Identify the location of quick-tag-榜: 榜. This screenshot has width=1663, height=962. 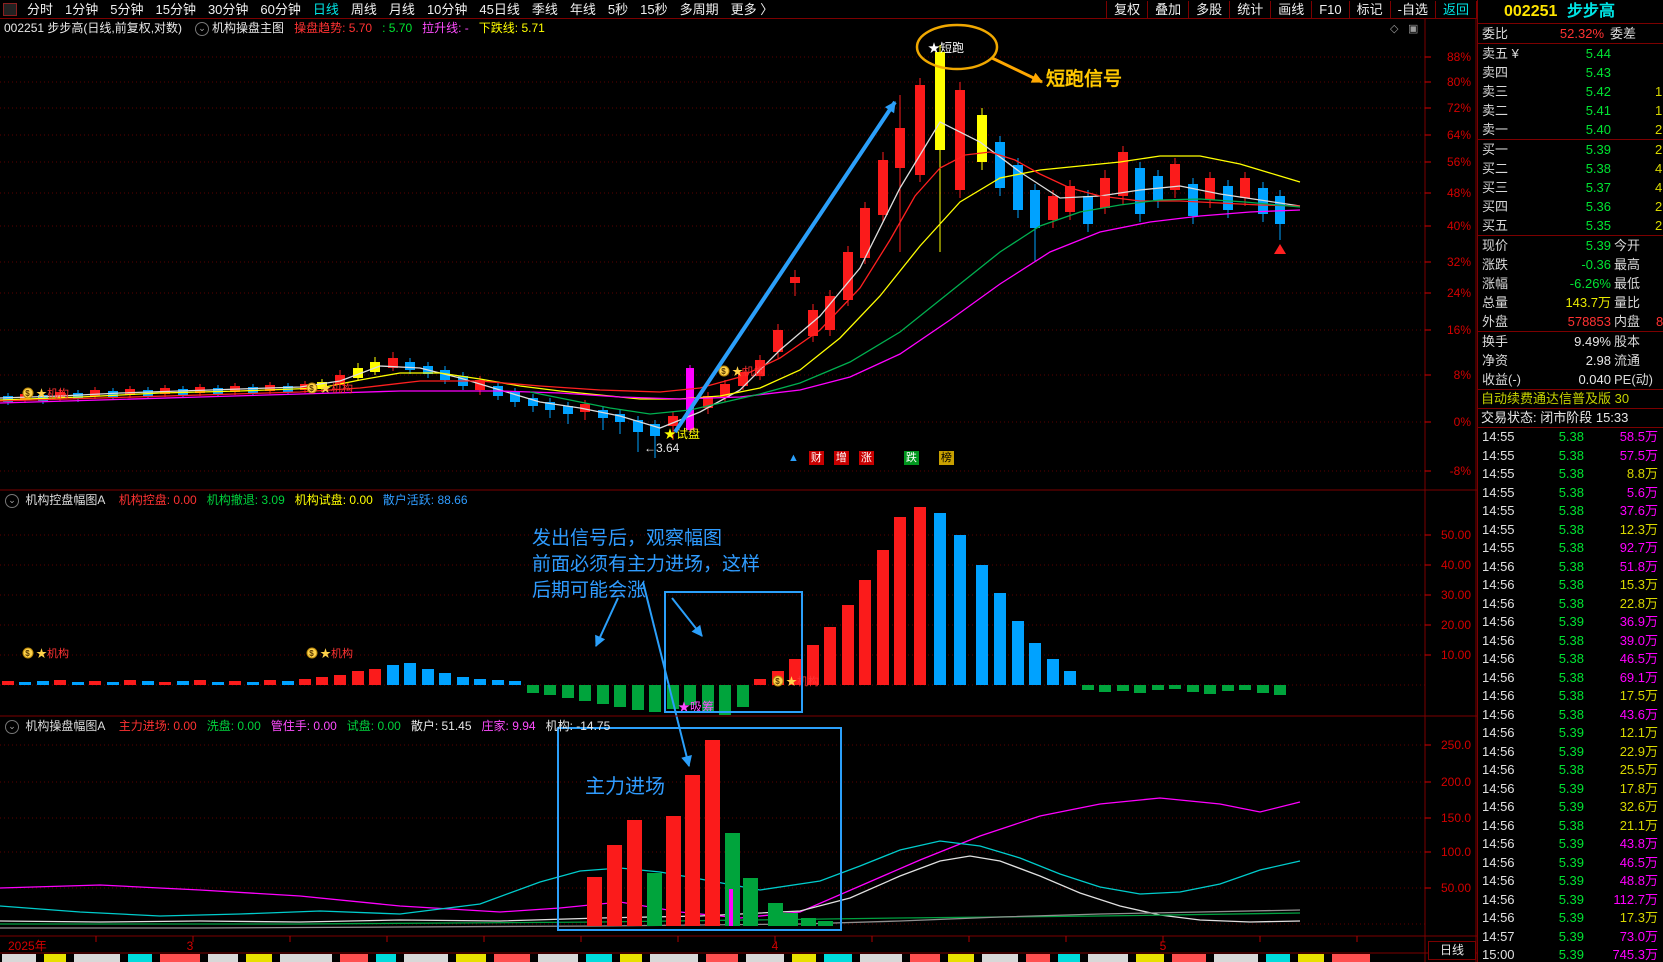
(946, 458).